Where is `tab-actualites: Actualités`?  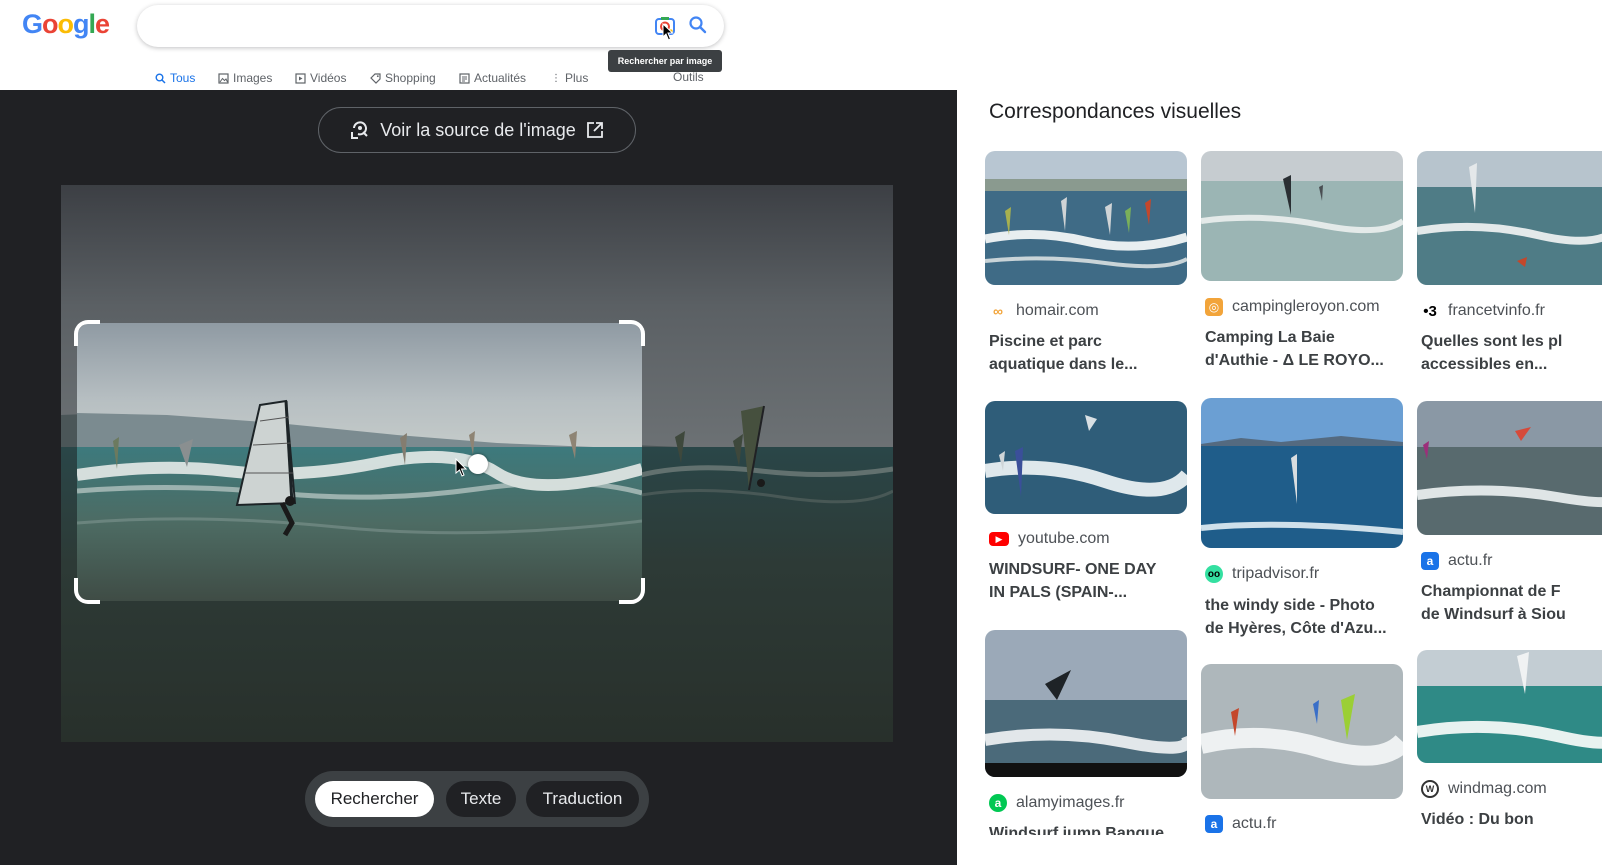
tab-actualites: Actualités is located at coordinates (492, 78).